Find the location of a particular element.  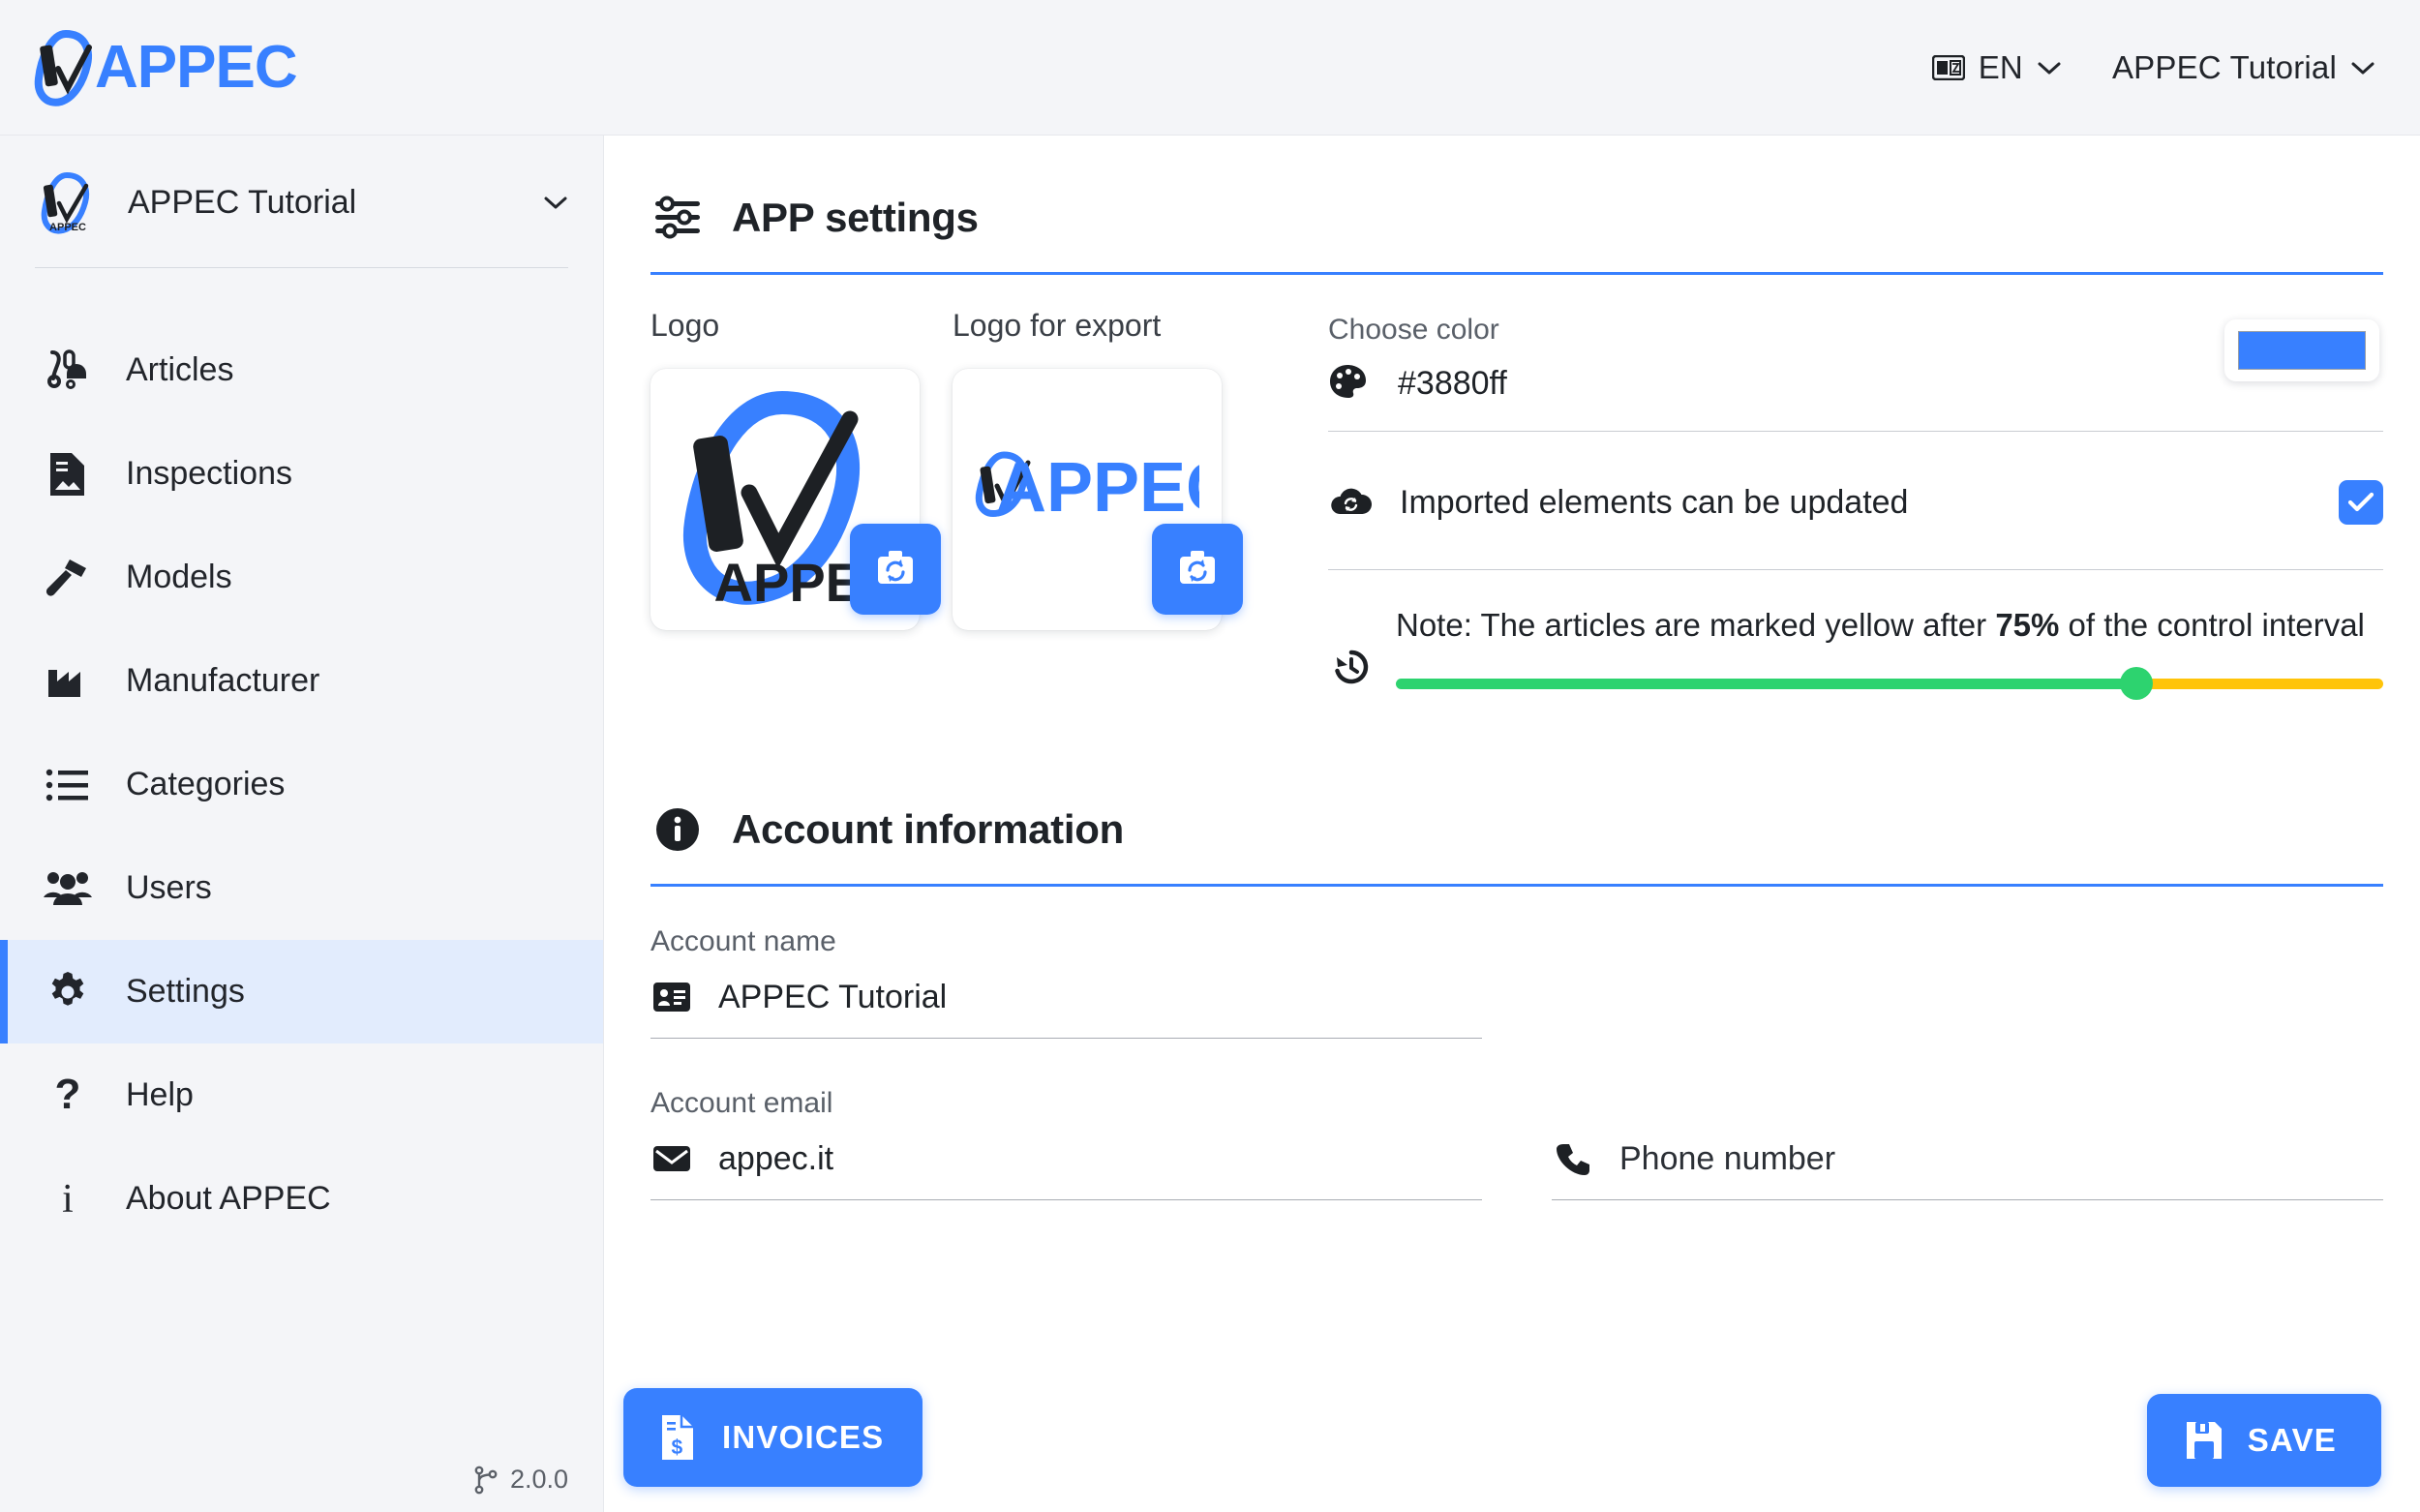

upload-logo-button is located at coordinates (895, 569).